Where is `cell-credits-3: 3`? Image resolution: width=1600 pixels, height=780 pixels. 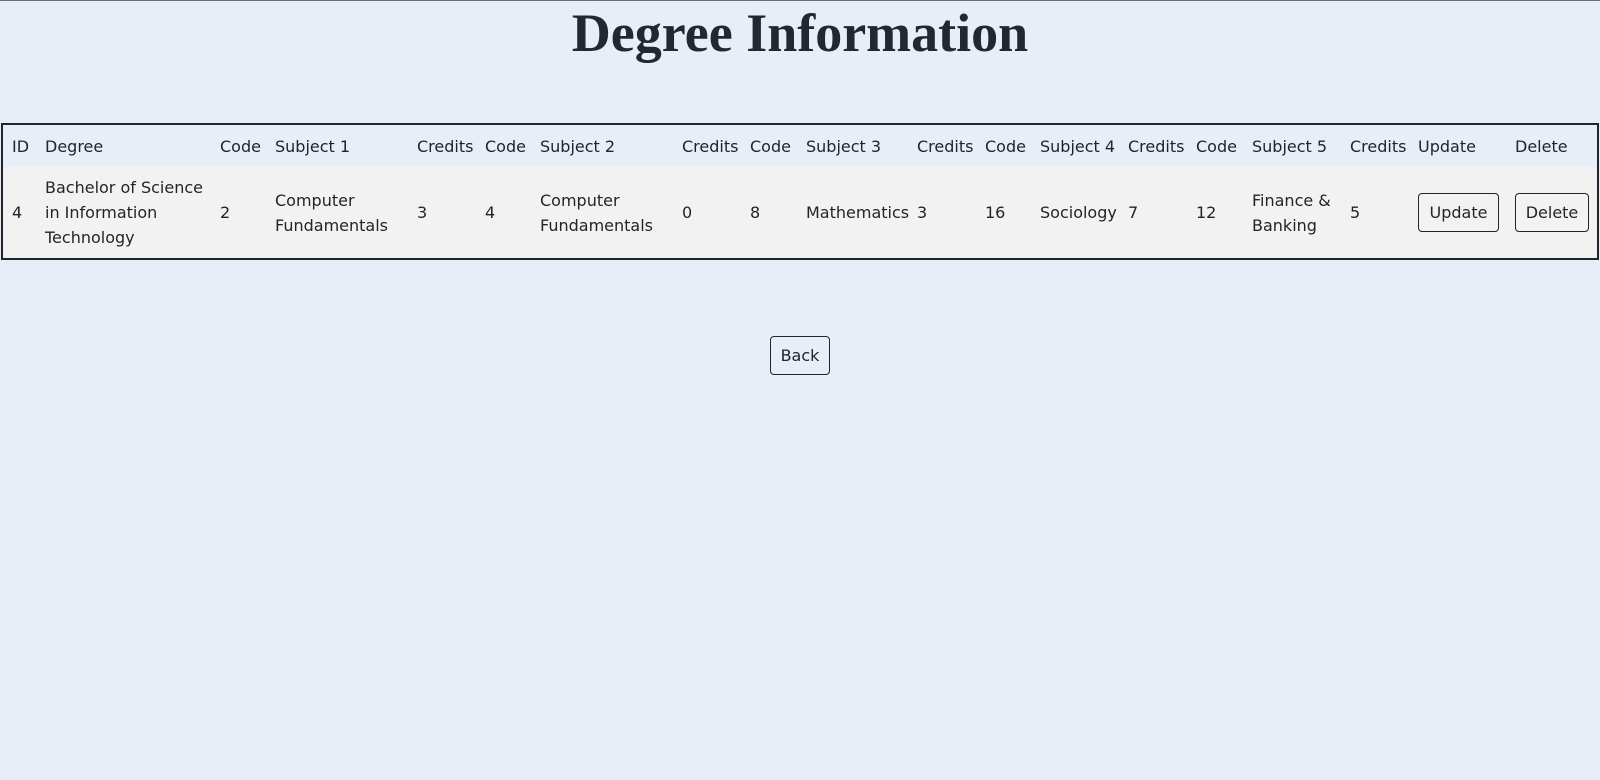 cell-credits-3: 3 is located at coordinates (922, 212).